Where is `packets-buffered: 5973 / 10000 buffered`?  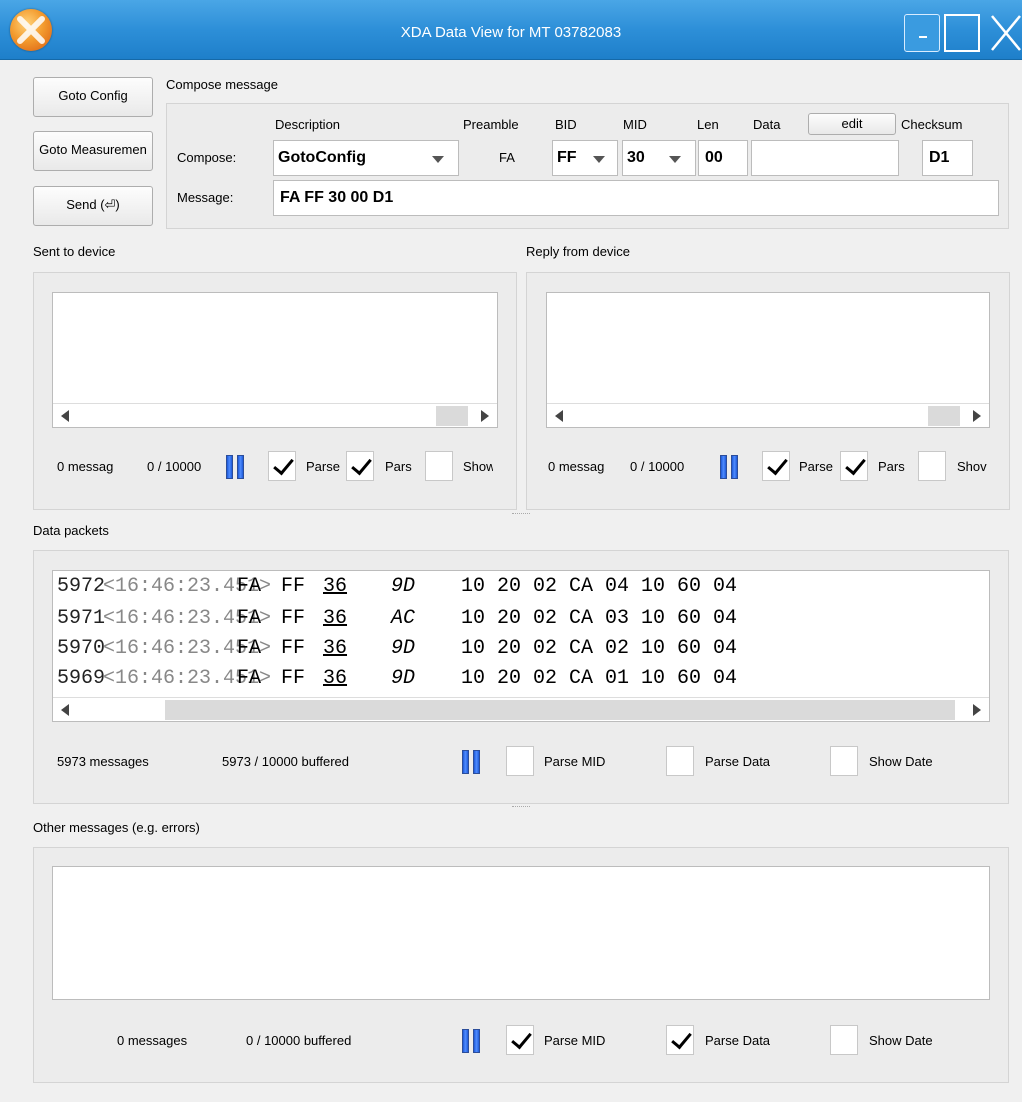 packets-buffered: 5973 / 10000 buffered is located at coordinates (285, 761).